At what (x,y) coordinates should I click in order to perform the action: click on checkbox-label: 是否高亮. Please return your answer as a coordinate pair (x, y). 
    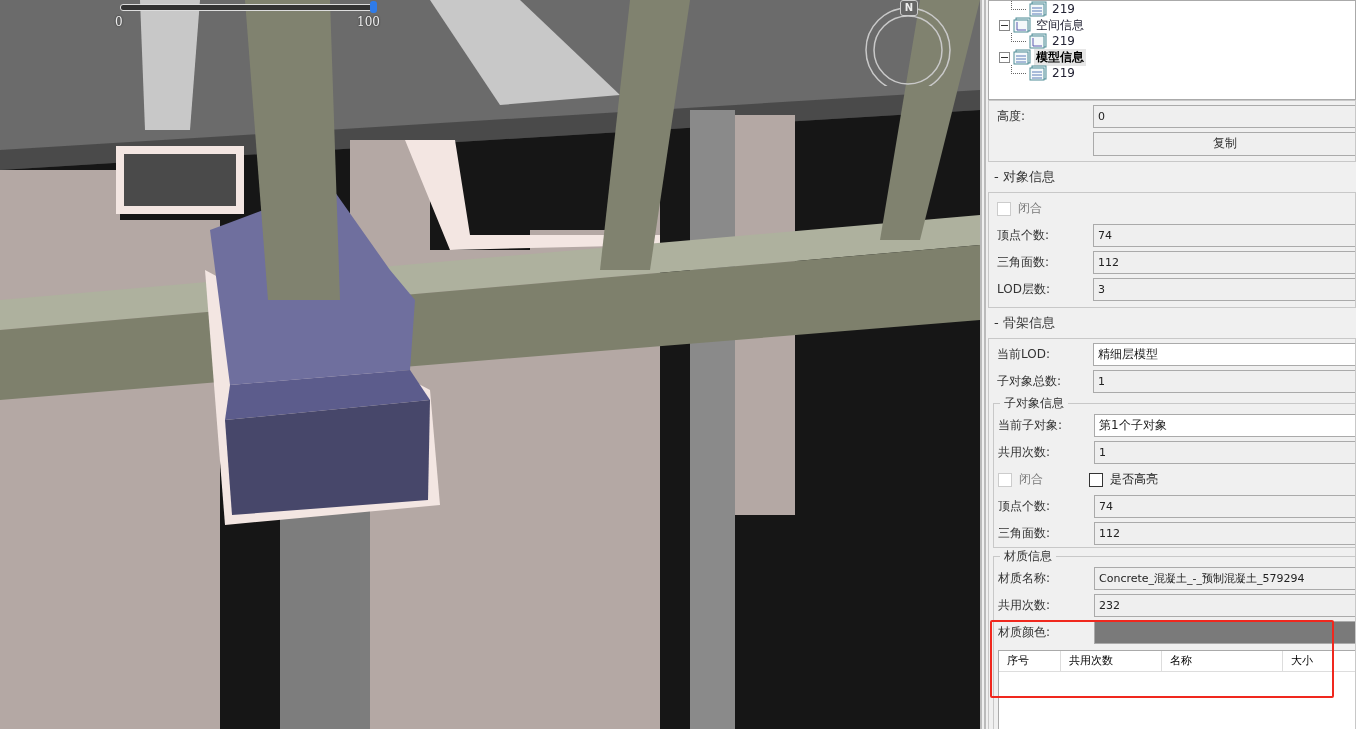
    Looking at the image, I should click on (1134, 479).